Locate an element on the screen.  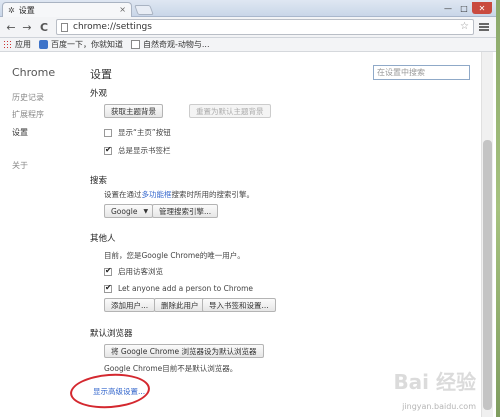
url-text: chrome://settings is located at coordinates (112, 27).